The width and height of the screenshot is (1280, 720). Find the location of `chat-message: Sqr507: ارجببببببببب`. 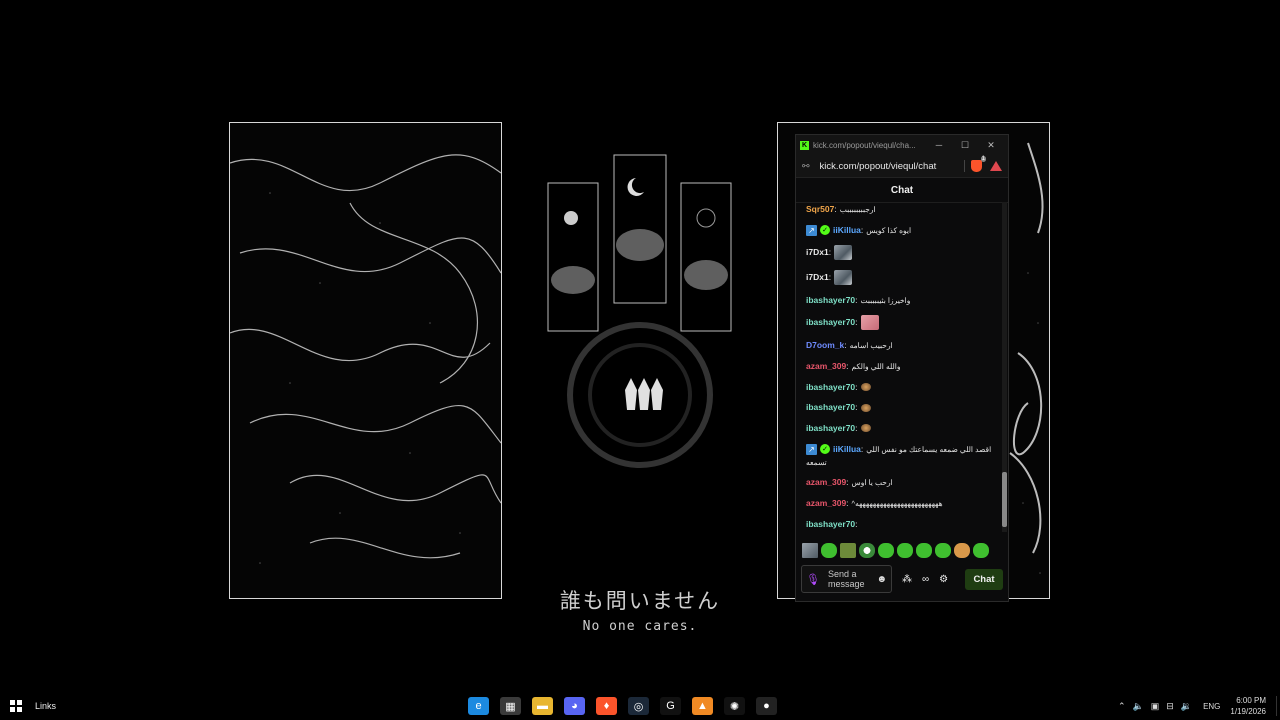

chat-message: Sqr507: ارجببببببببب is located at coordinates (901, 209).